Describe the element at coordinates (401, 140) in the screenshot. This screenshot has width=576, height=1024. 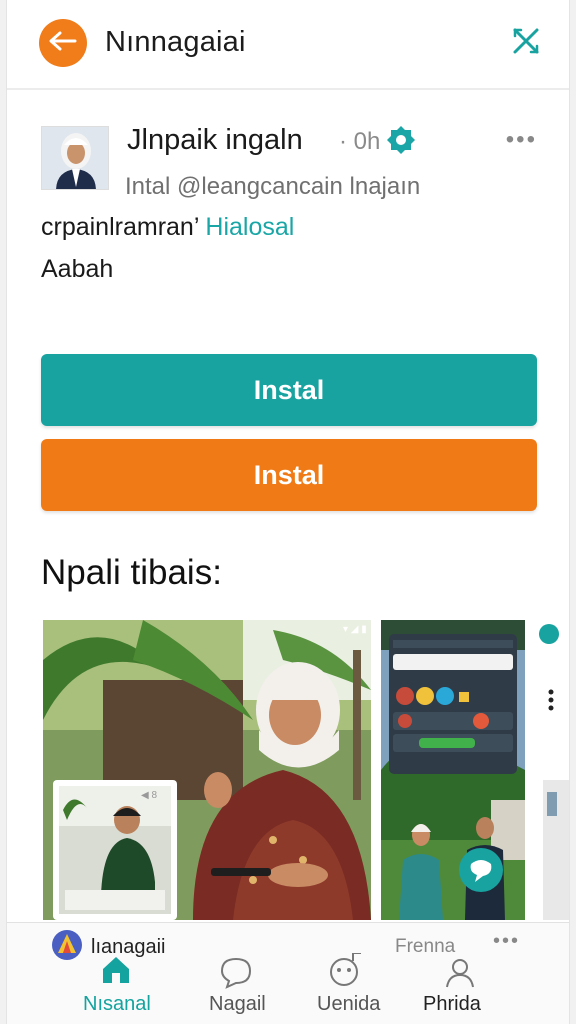
I see `verified-badge-icon` at that location.